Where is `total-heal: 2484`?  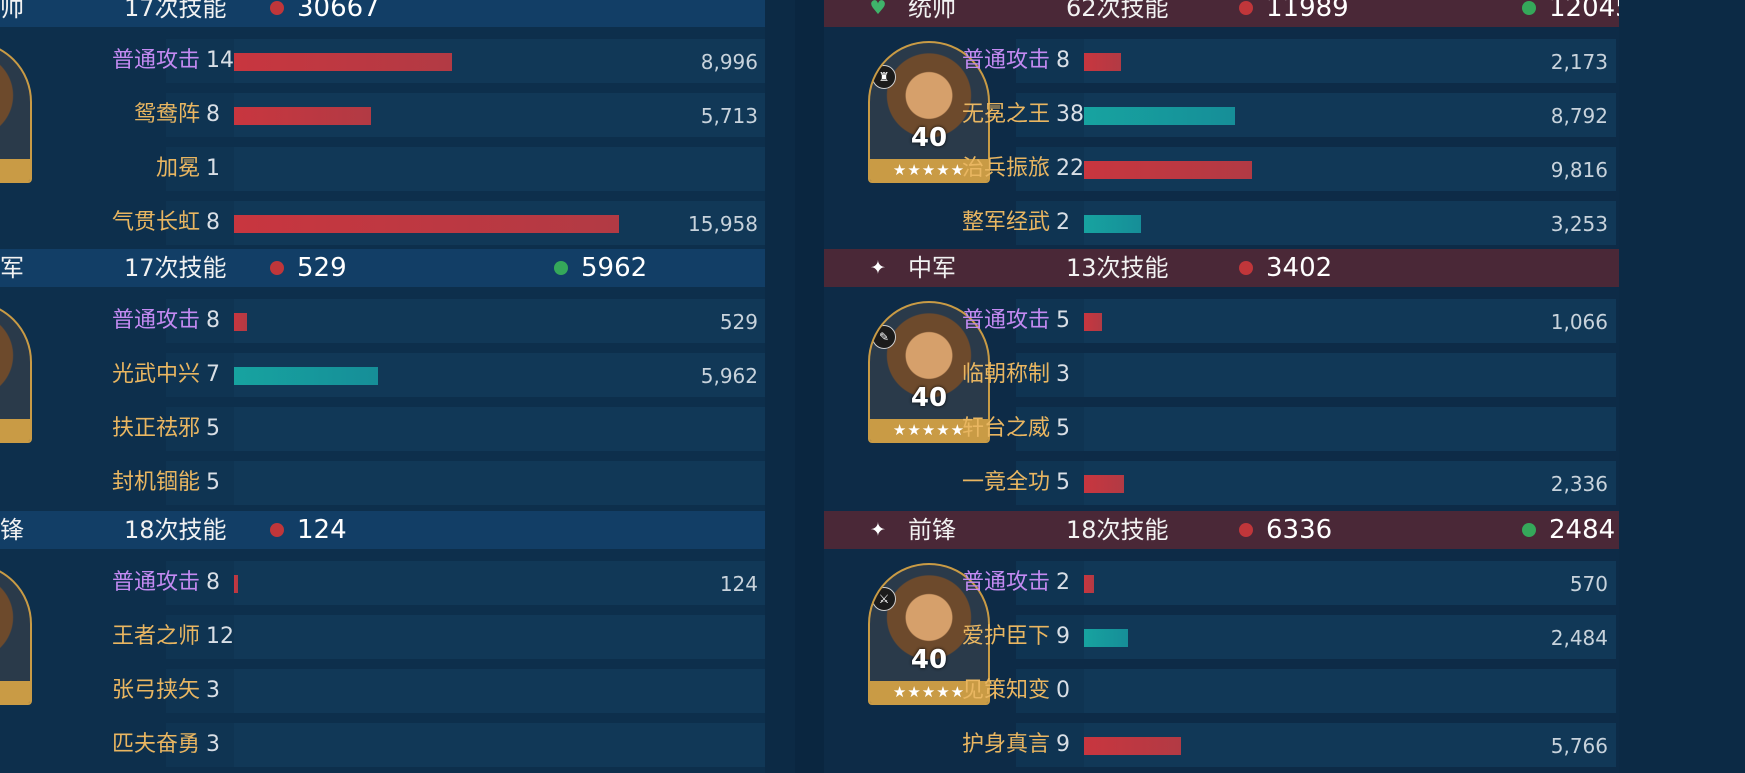
total-heal: 2484 is located at coordinates (1582, 530).